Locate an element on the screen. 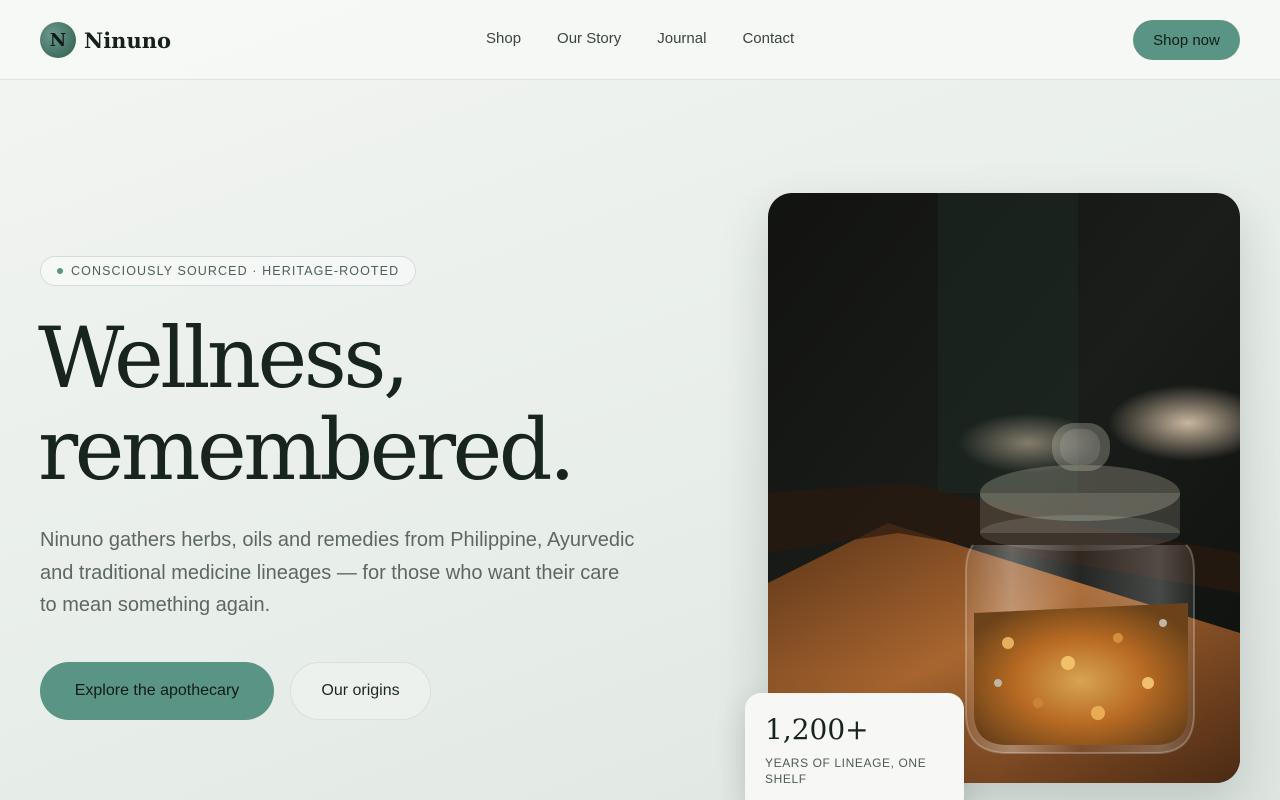  logo: N Ninuno is located at coordinates (105, 40).